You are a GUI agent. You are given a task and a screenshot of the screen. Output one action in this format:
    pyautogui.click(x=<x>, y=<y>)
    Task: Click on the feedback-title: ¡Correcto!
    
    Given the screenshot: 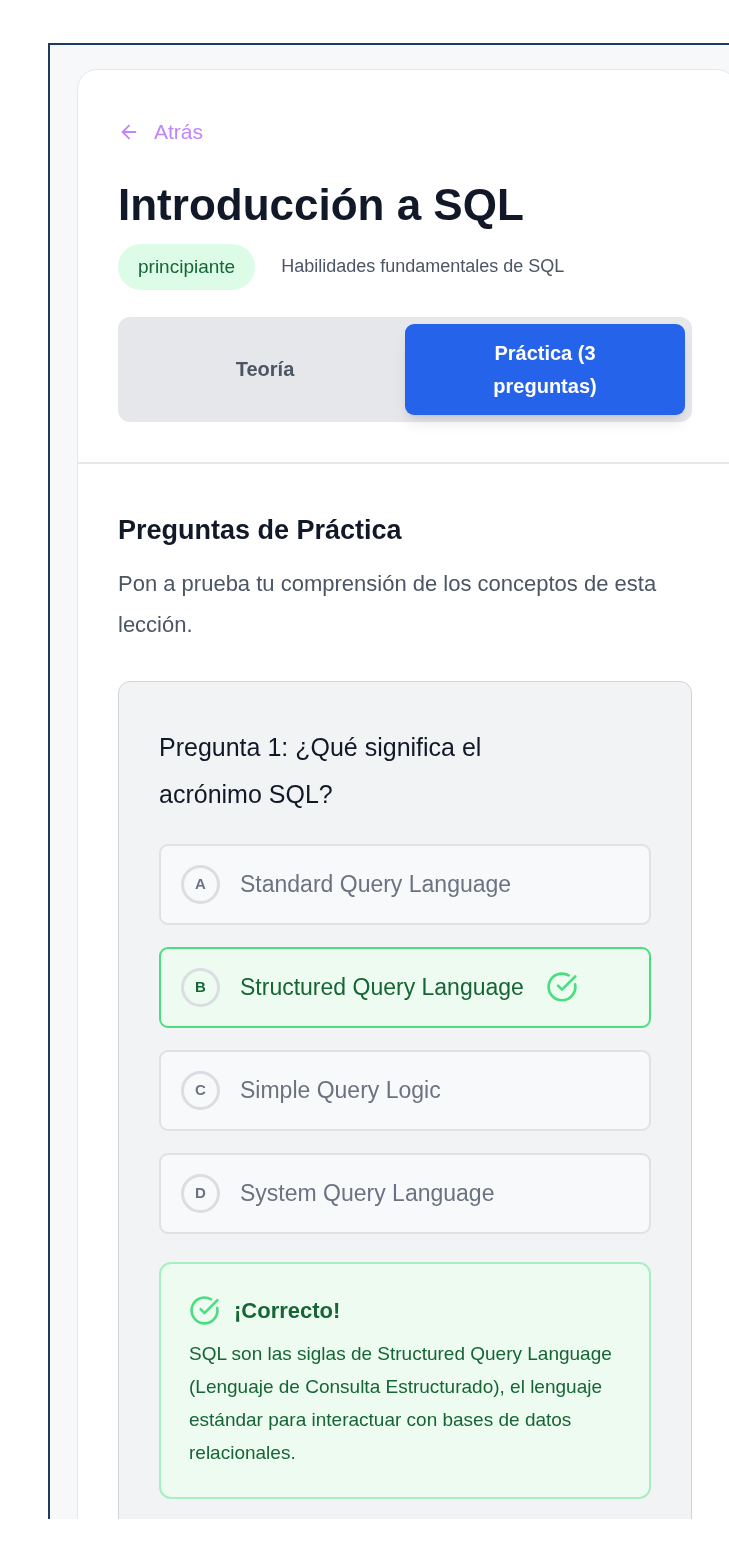 What is the action you would take?
    pyautogui.click(x=287, y=1310)
    